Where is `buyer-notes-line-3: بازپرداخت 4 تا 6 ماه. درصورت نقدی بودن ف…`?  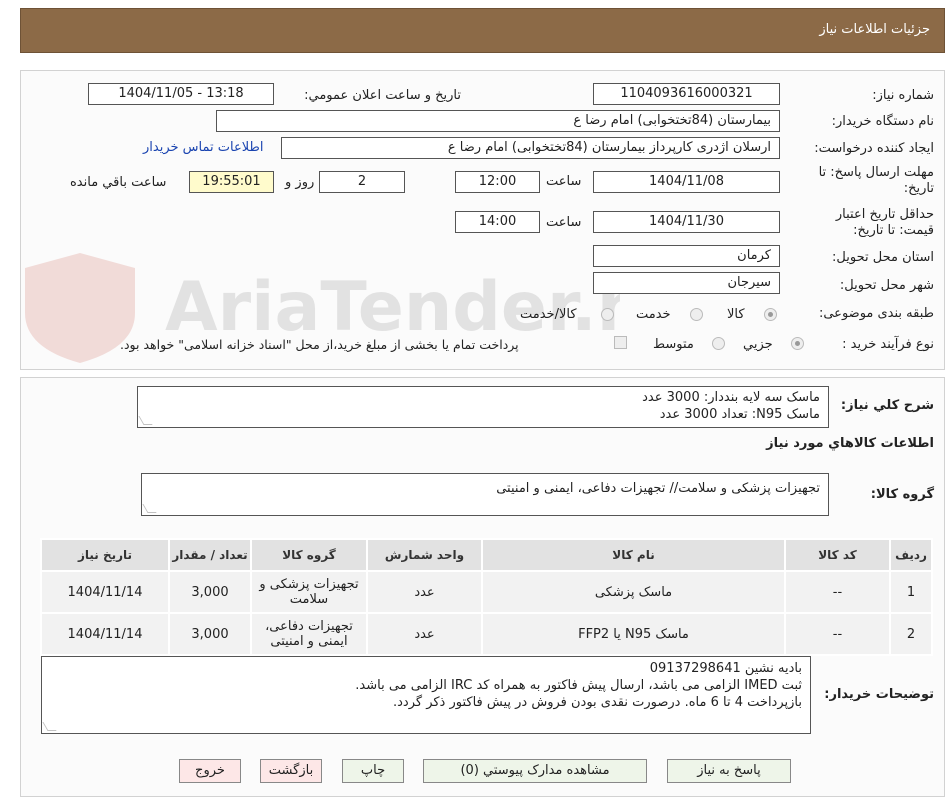
buyer-notes-line-3: بازپرداخت 4 تا 6 ماه. درصورت نقدی بودن ف… is located at coordinates (597, 702).